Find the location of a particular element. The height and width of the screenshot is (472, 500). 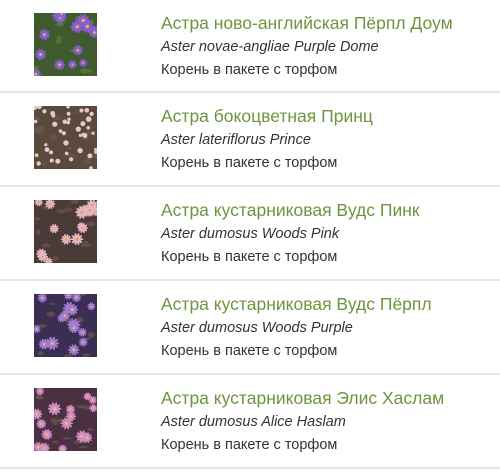

product-latin-name: Aster novae-angliae Purple Dome is located at coordinates (270, 47).